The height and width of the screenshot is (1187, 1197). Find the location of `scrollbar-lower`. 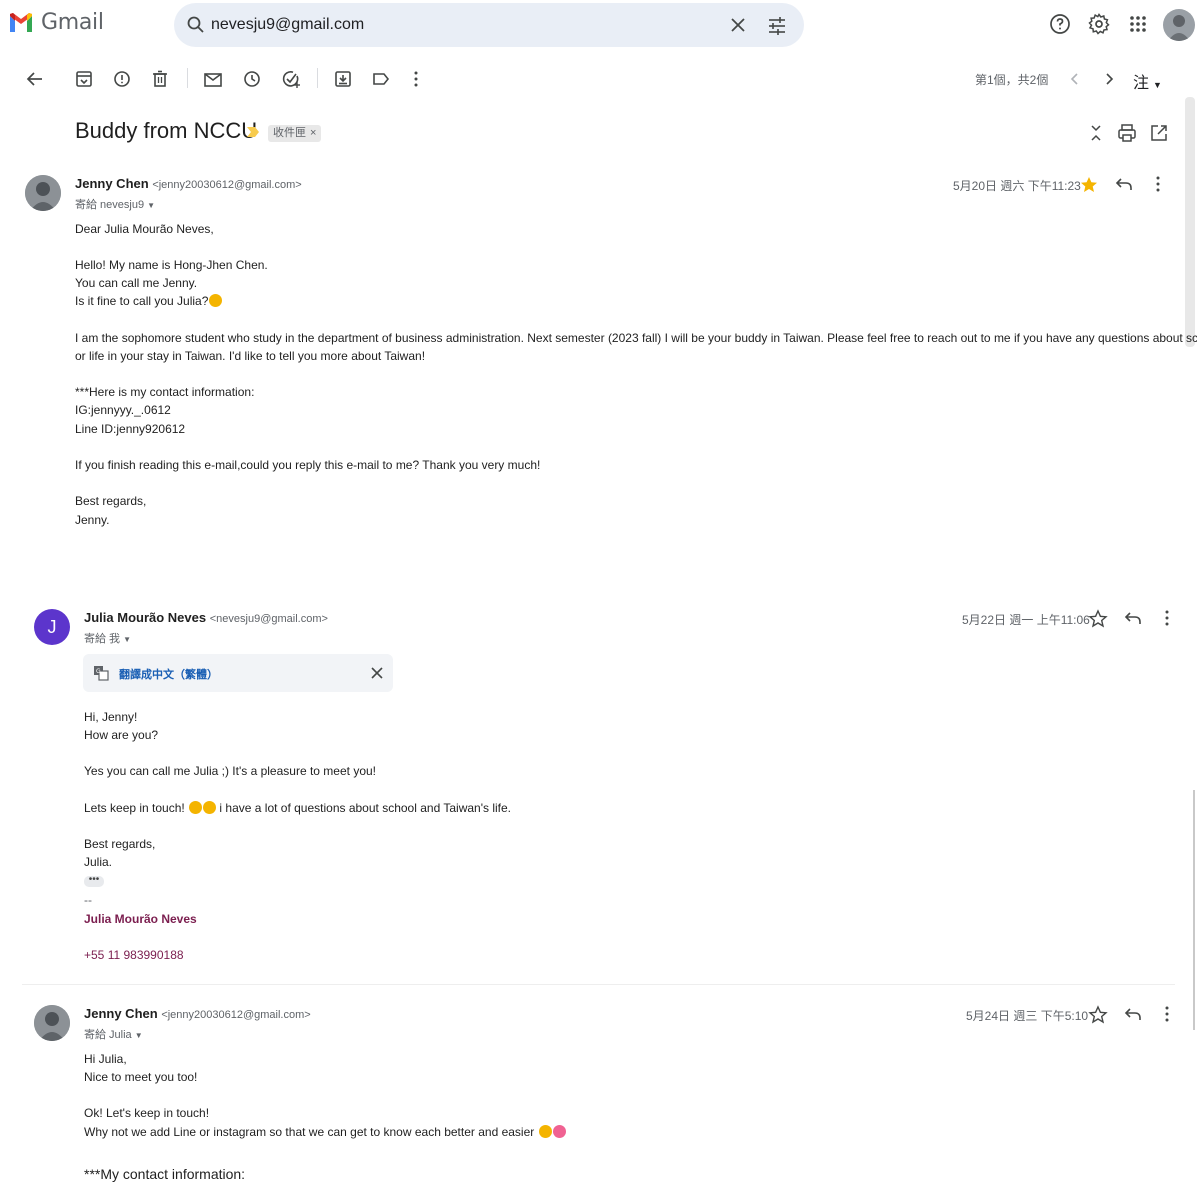

scrollbar-lower is located at coordinates (1194, 910).